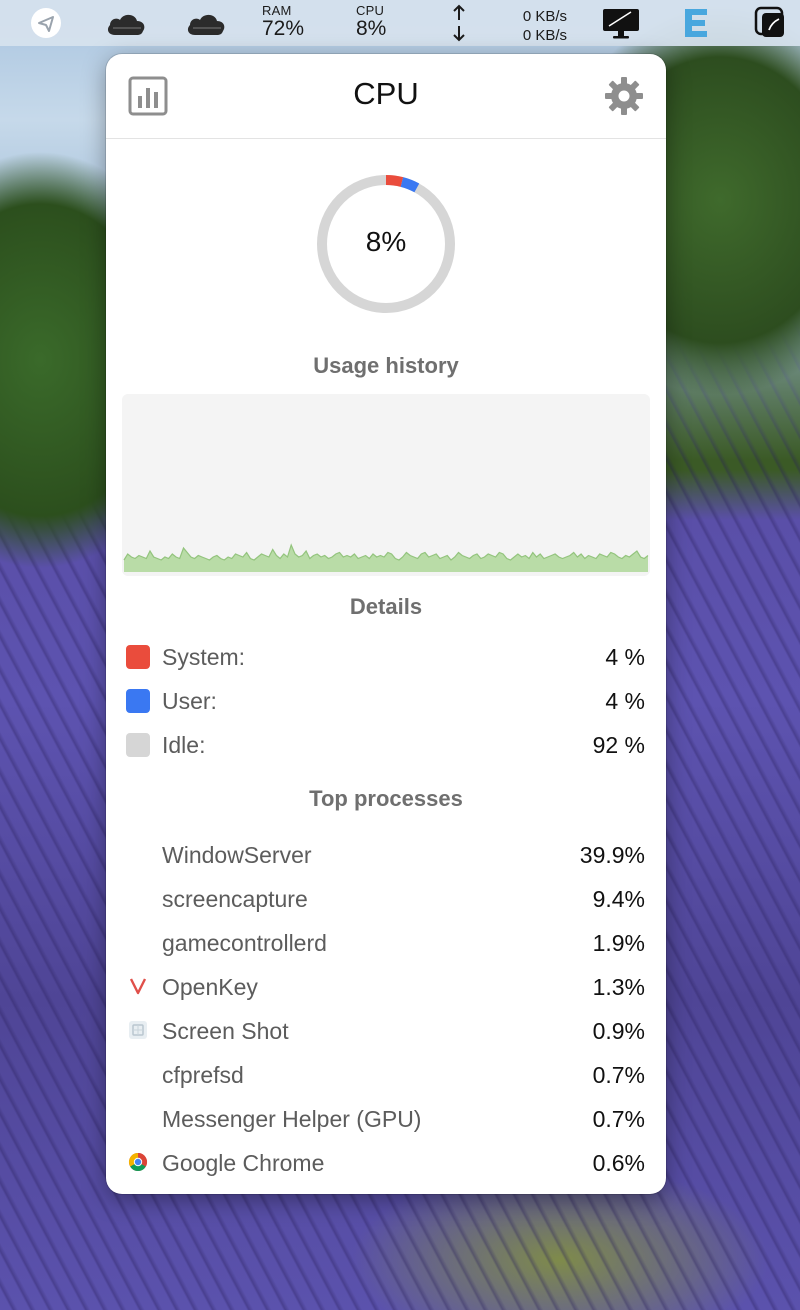 This screenshot has width=800, height=1310. I want to click on popover-title: CPU, so click(386, 93).